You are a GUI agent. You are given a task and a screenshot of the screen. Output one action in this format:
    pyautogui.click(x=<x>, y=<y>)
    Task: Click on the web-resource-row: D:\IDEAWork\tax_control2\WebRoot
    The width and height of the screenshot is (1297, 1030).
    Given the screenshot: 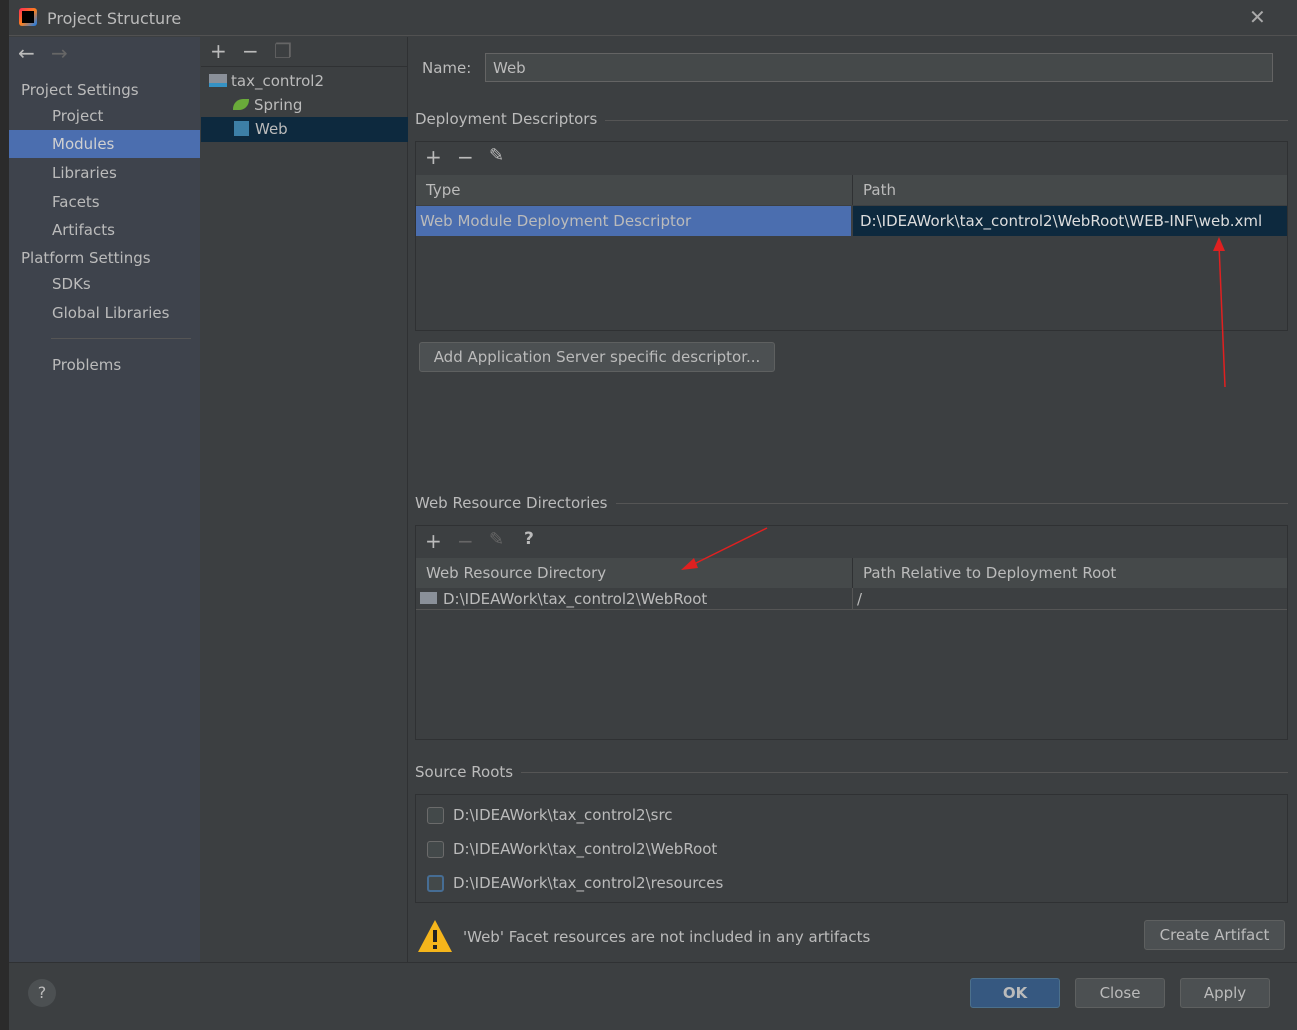 What is the action you would take?
    pyautogui.click(x=634, y=599)
    